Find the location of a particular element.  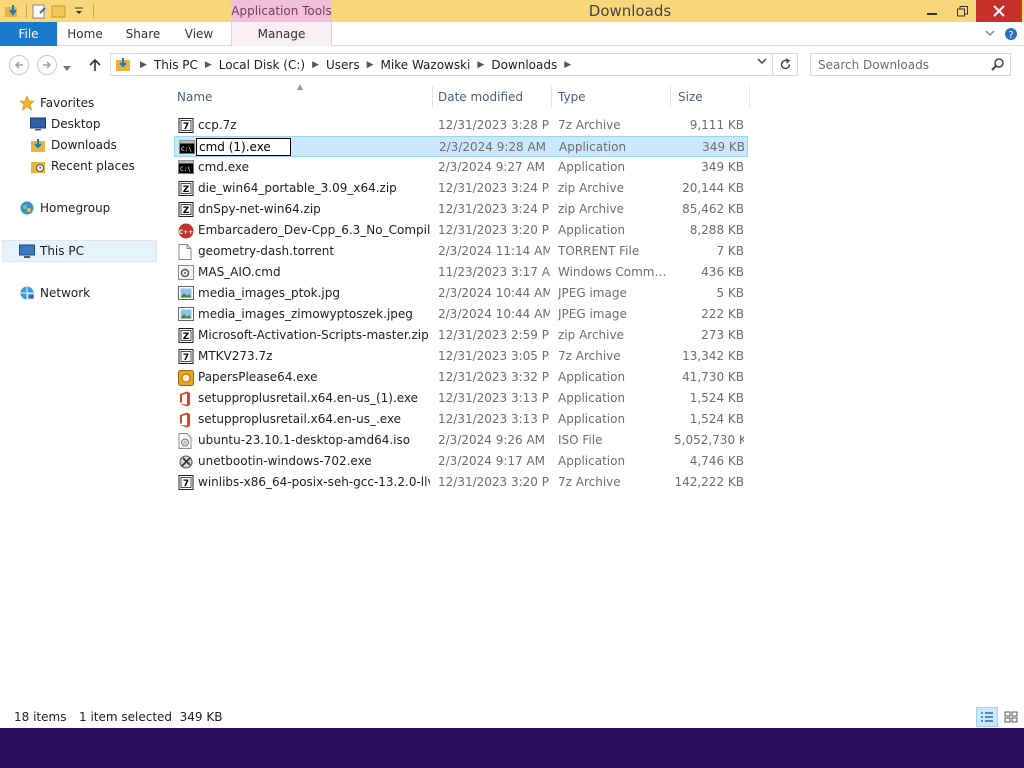

nav-this-pc: This PC is located at coordinates (51, 251).